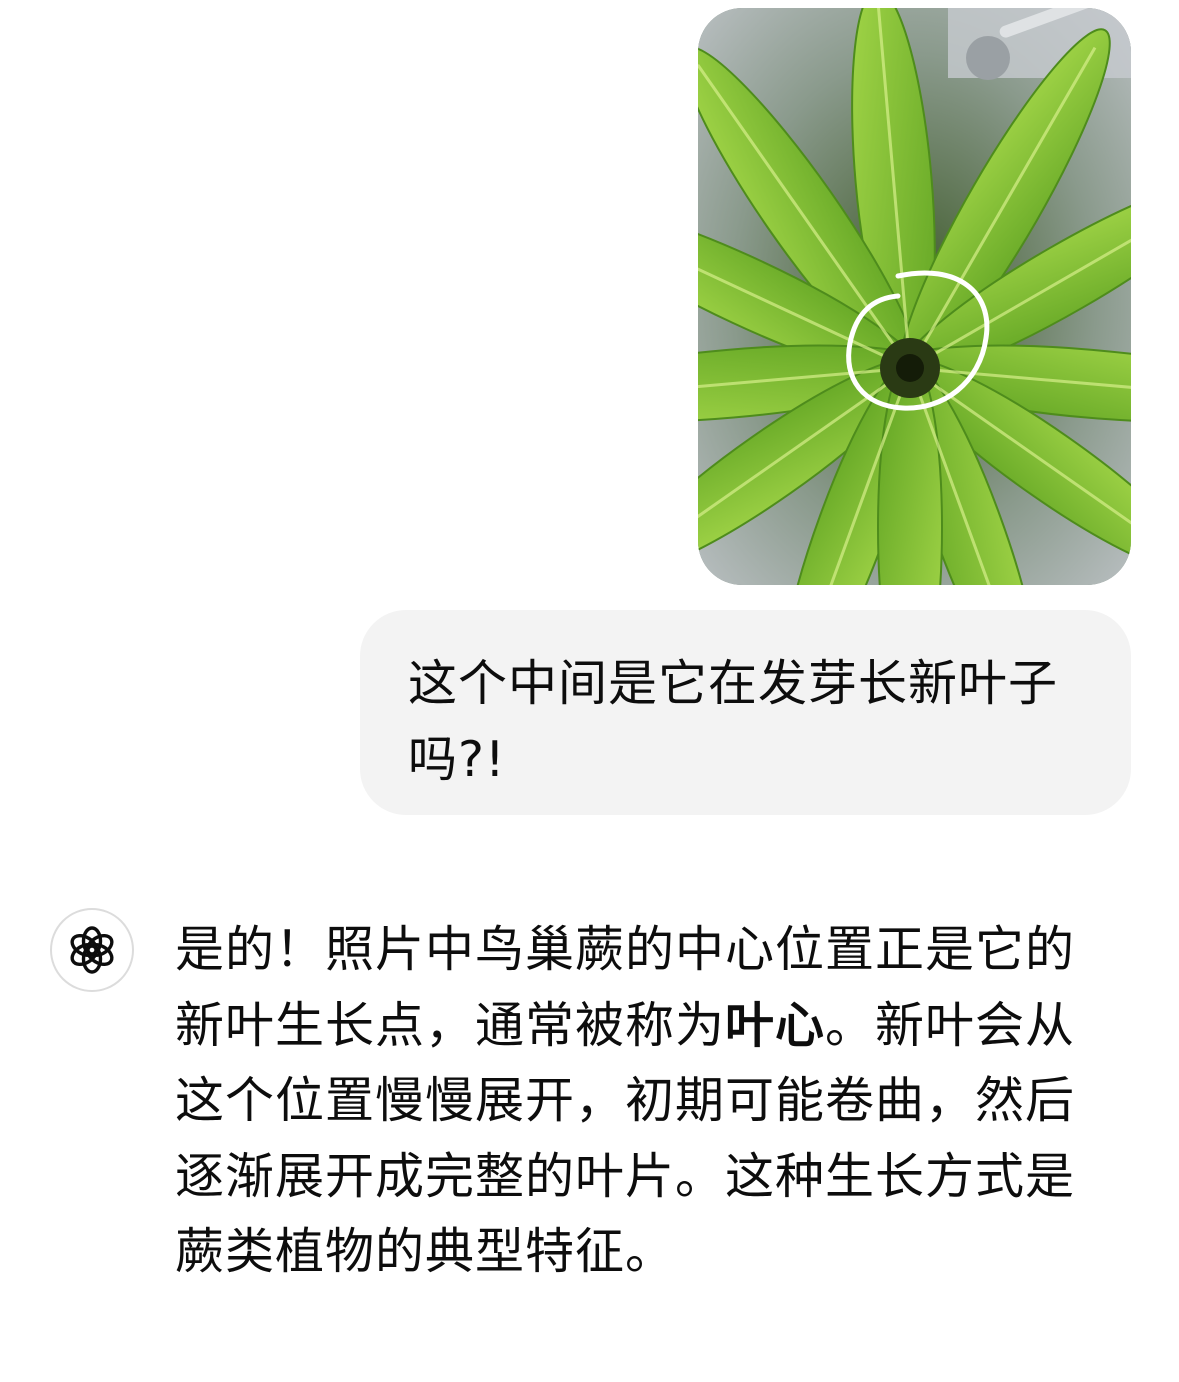  I want to click on user-message-bubble: 这个中间是它在发芽长新叶子吗?!, so click(745, 712).